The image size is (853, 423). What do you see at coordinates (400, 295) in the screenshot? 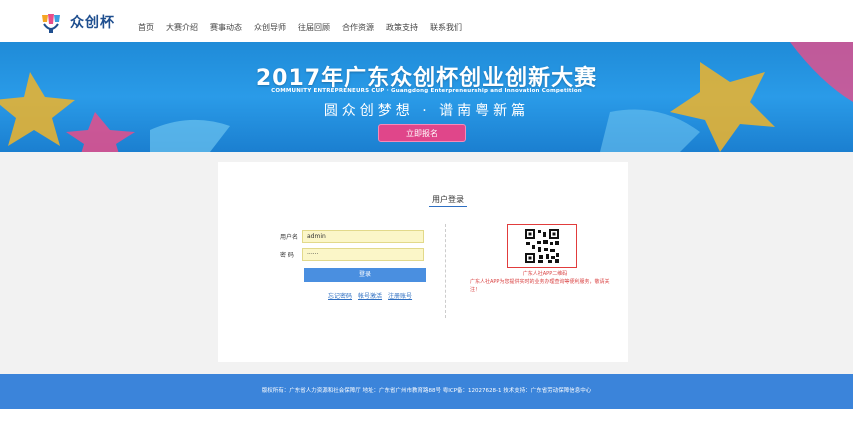
I see `register-account-link: 注册账号` at bounding box center [400, 295].